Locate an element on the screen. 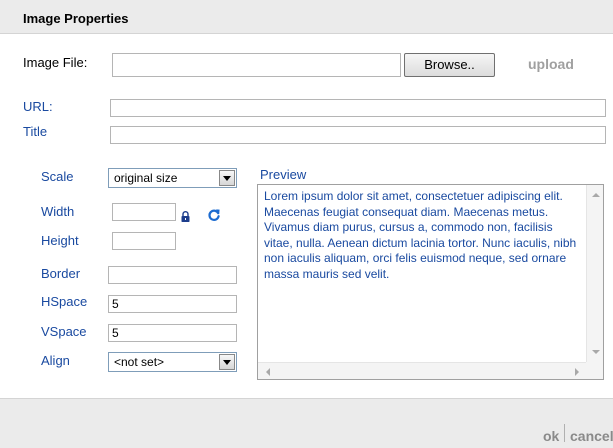 This screenshot has height=448, width=613. border-label: Border is located at coordinates (61, 273).